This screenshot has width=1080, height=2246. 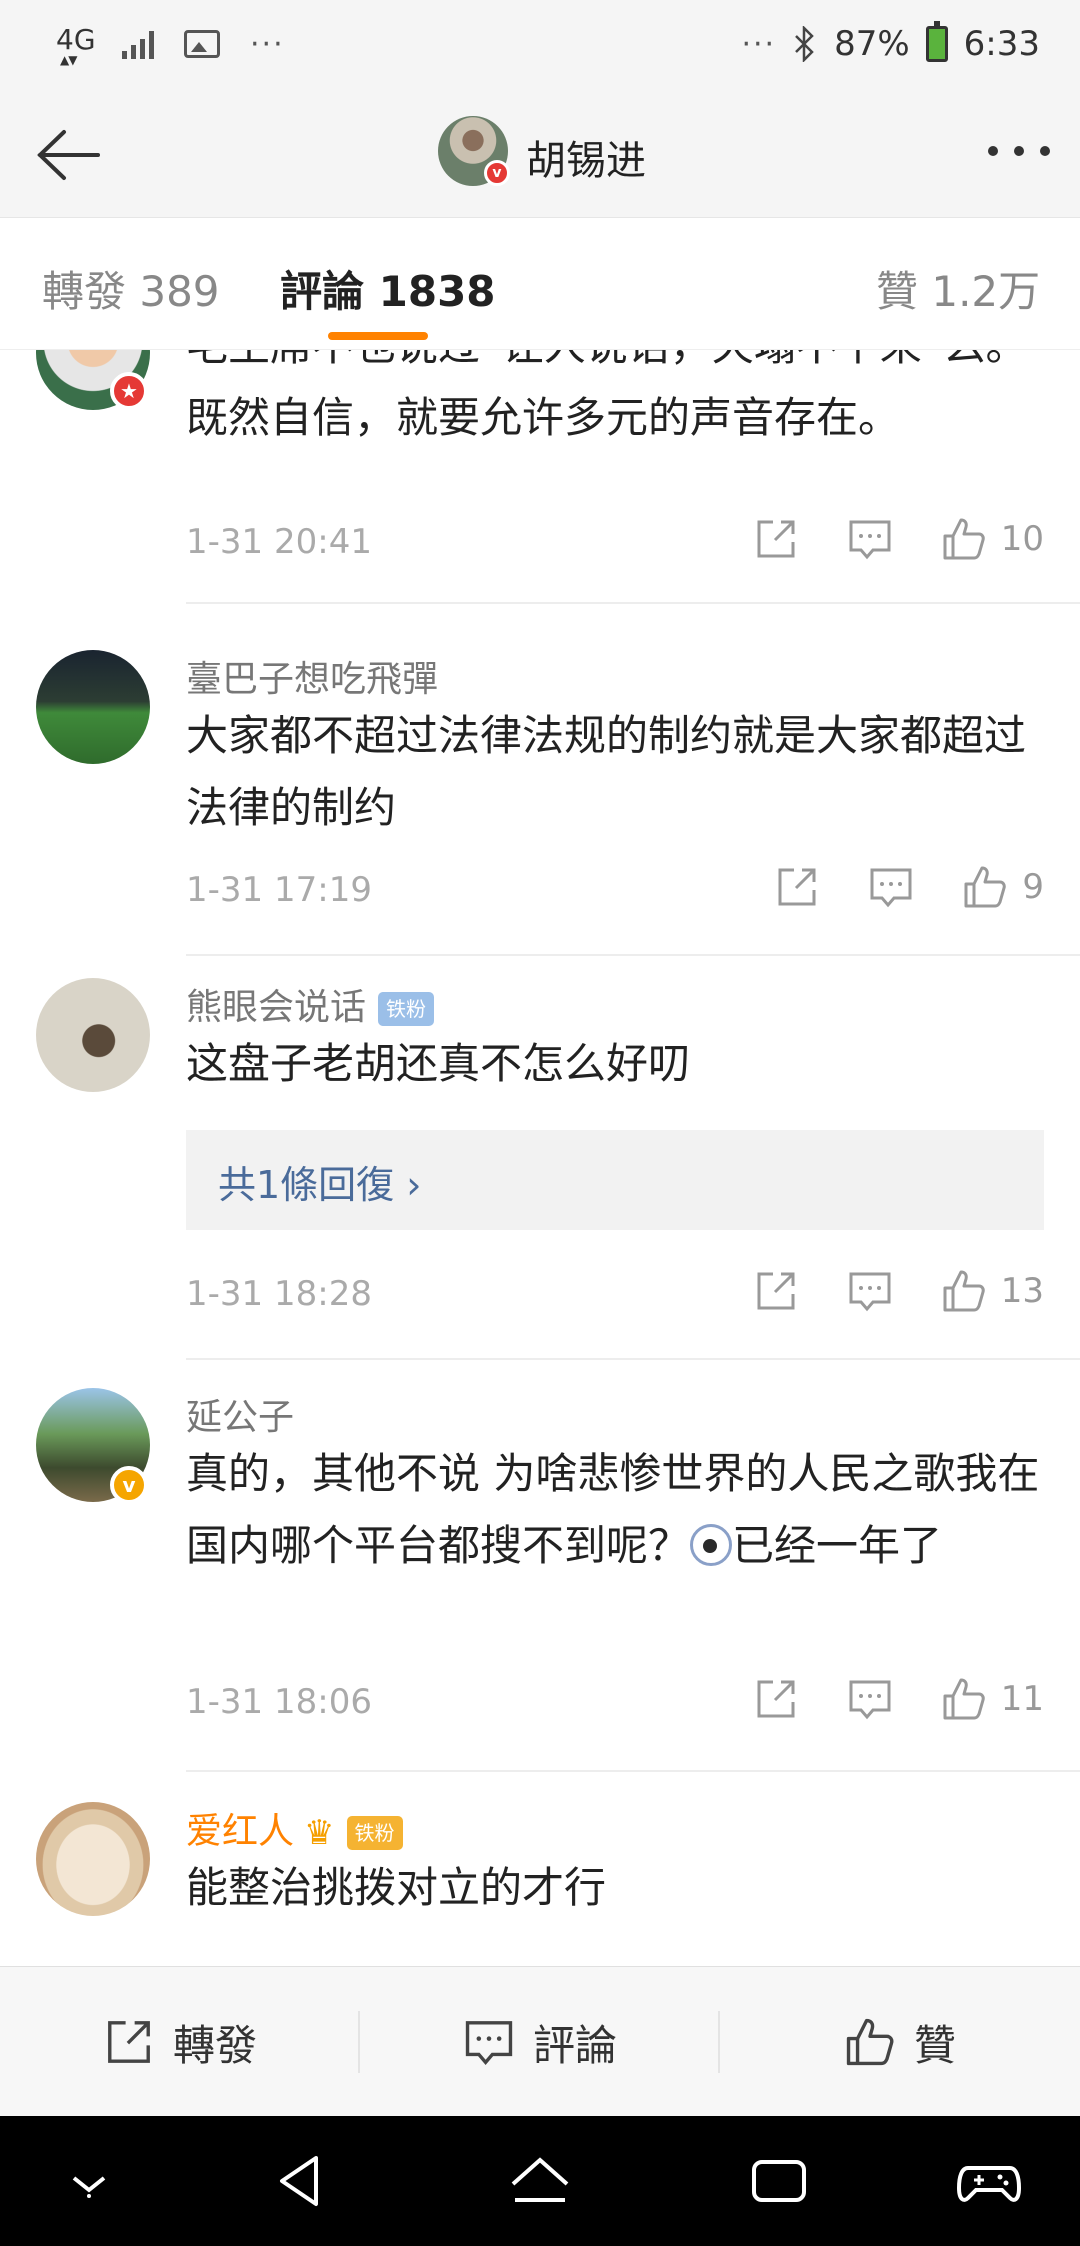 I want to click on tab-bar: 轉發 389 評論 1838 贊 1.2万, so click(x=540, y=284).